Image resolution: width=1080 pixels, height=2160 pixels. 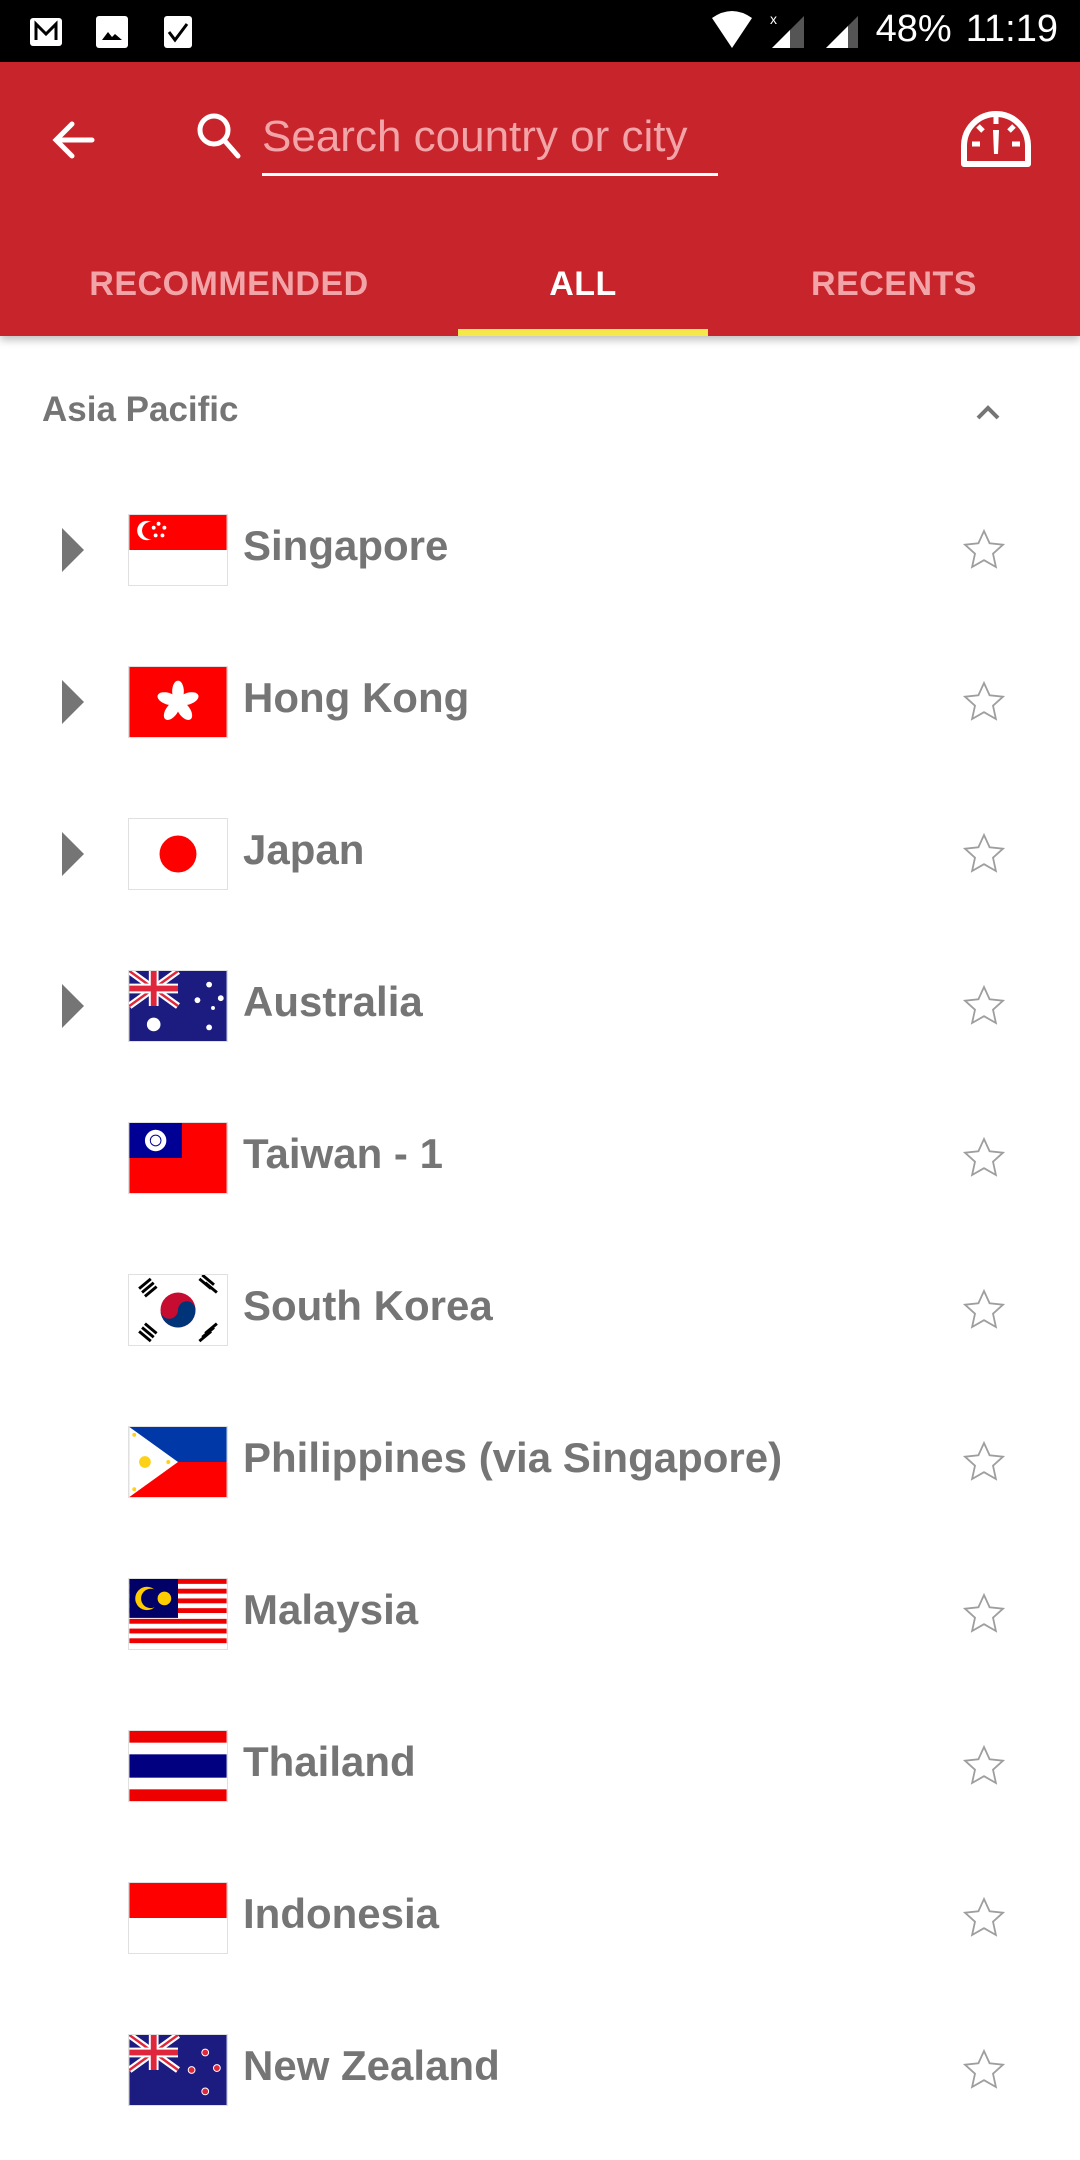 I want to click on speedometer-icon, so click(x=996, y=138).